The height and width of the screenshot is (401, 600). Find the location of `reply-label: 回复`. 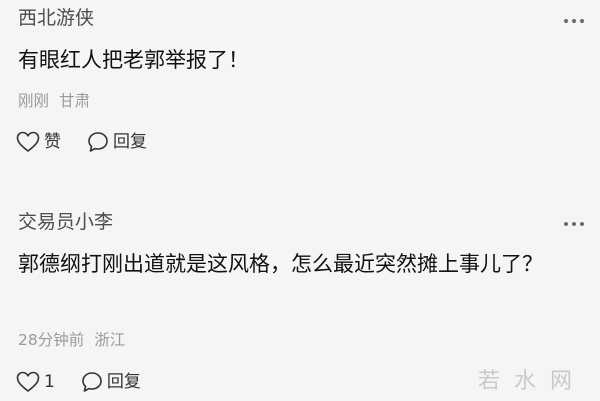

reply-label: 回复 is located at coordinates (123, 381).